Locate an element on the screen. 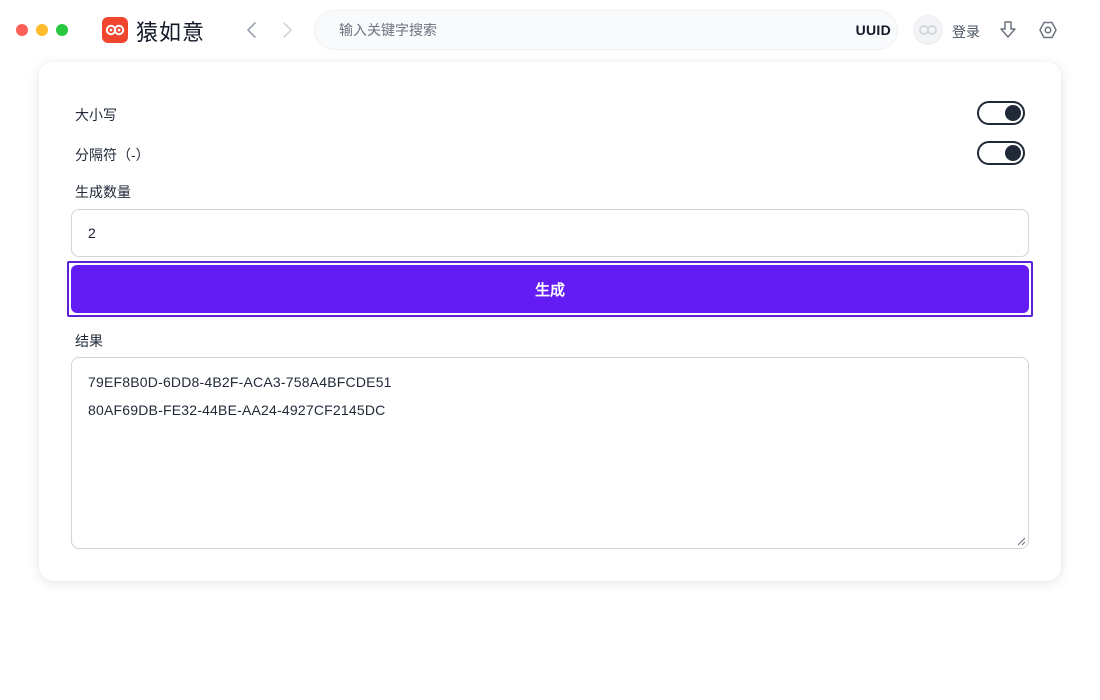 This screenshot has width=1100, height=700. generate-button: 生成 is located at coordinates (550, 289).